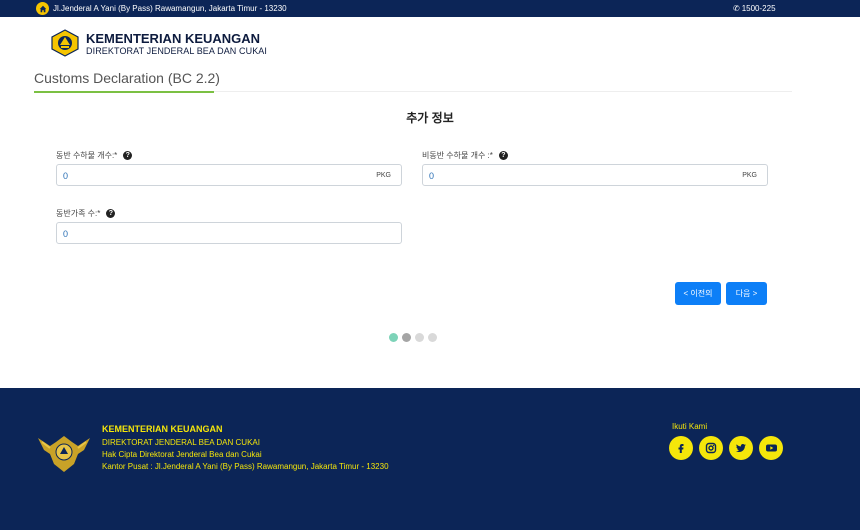 The image size is (860, 530). I want to click on accompanied-baggage-label: 동반 수하물 개수:* ?, so click(94, 155).